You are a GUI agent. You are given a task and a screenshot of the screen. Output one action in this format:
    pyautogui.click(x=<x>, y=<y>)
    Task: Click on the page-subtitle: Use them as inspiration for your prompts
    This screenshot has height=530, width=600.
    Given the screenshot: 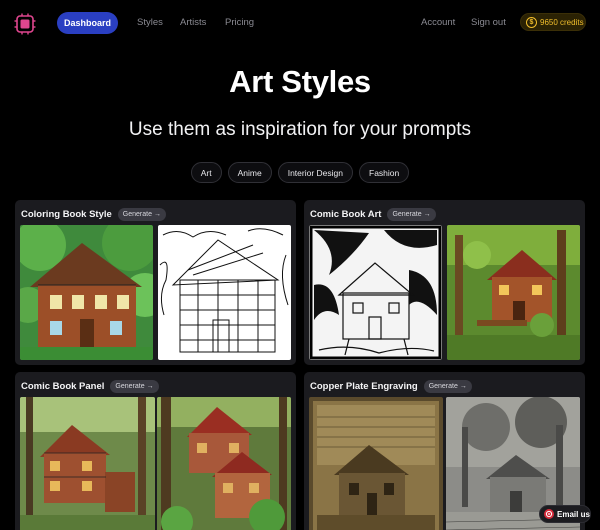 What is the action you would take?
    pyautogui.click(x=300, y=129)
    